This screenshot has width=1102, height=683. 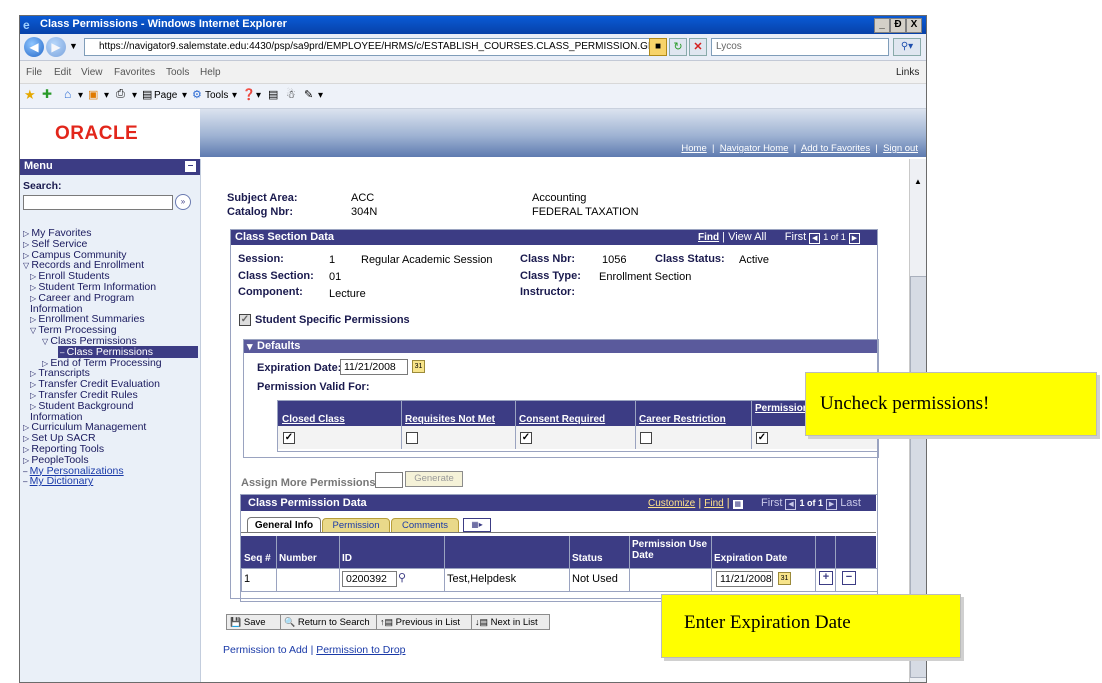 What do you see at coordinates (93, 94) in the screenshot?
I see `feeds-icon: ▣` at bounding box center [93, 94].